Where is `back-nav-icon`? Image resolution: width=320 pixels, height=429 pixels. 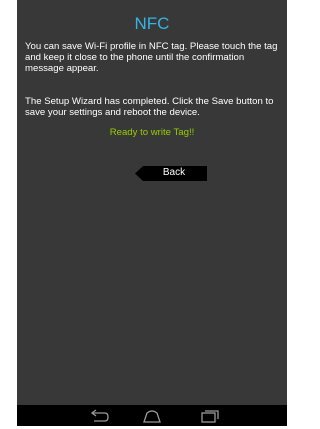
back-nav-icon is located at coordinates (99, 416).